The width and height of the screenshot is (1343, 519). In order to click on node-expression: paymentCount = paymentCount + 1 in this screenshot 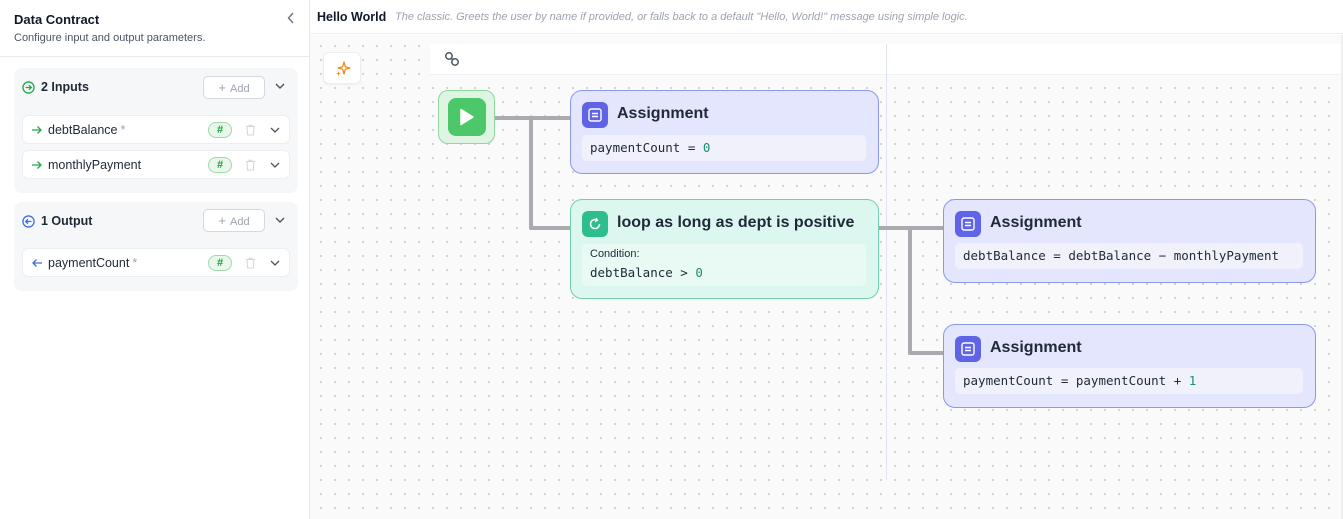, I will do `click(1129, 381)`.